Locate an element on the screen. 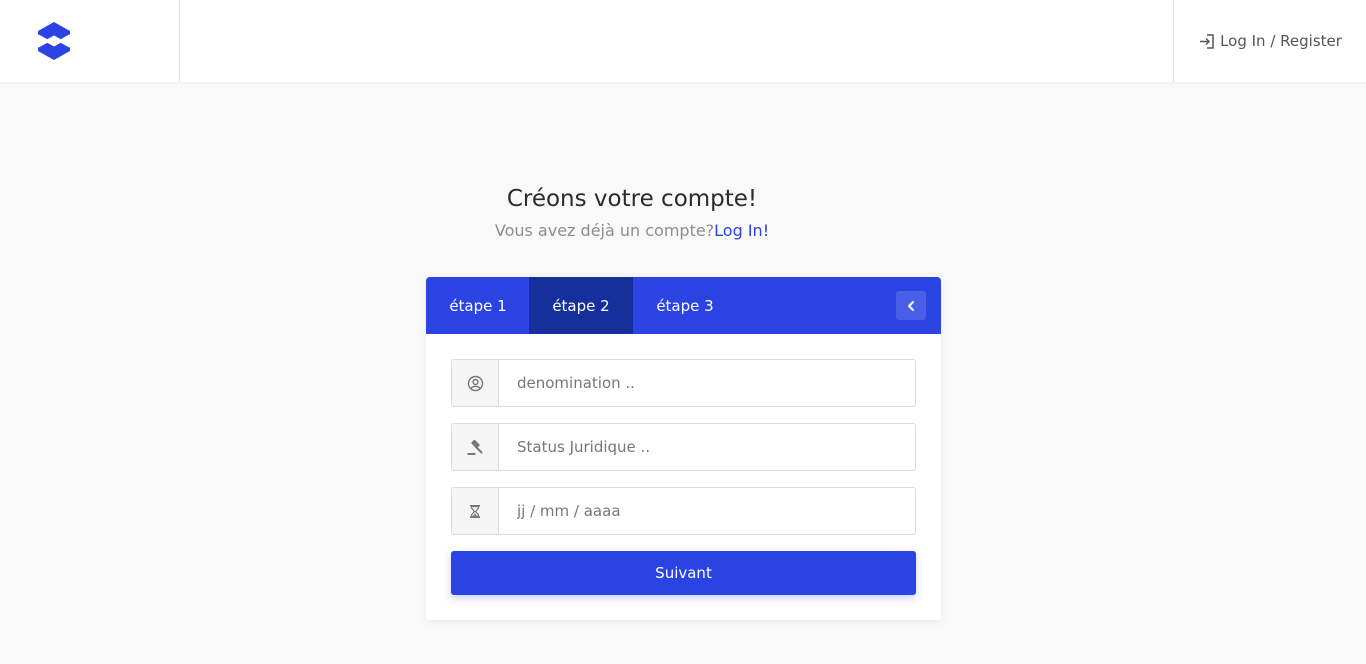  user-circle-icon is located at coordinates (475, 383).